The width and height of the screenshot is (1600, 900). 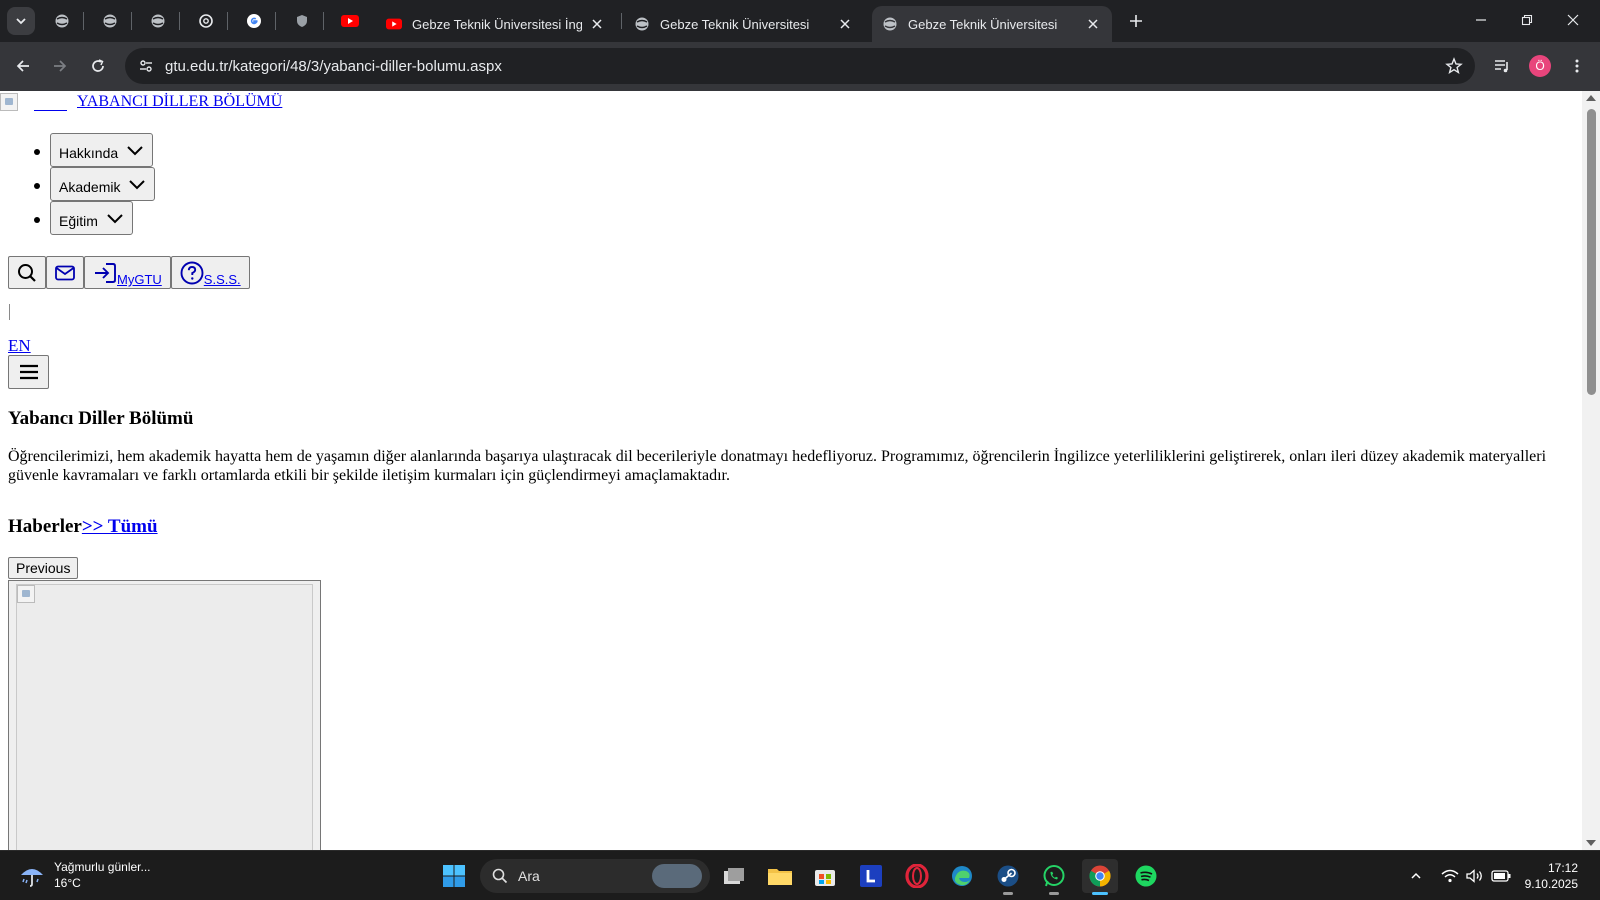 What do you see at coordinates (103, 184) in the screenshot?
I see `nav-button-akademik: Akademik` at bounding box center [103, 184].